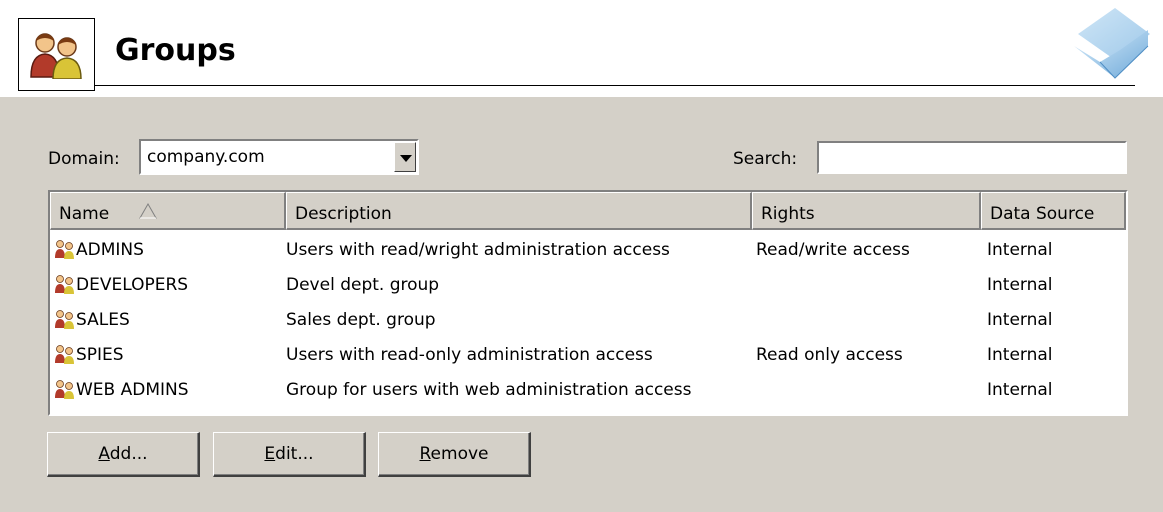  I want to click on mnemonic: R, so click(425, 454).